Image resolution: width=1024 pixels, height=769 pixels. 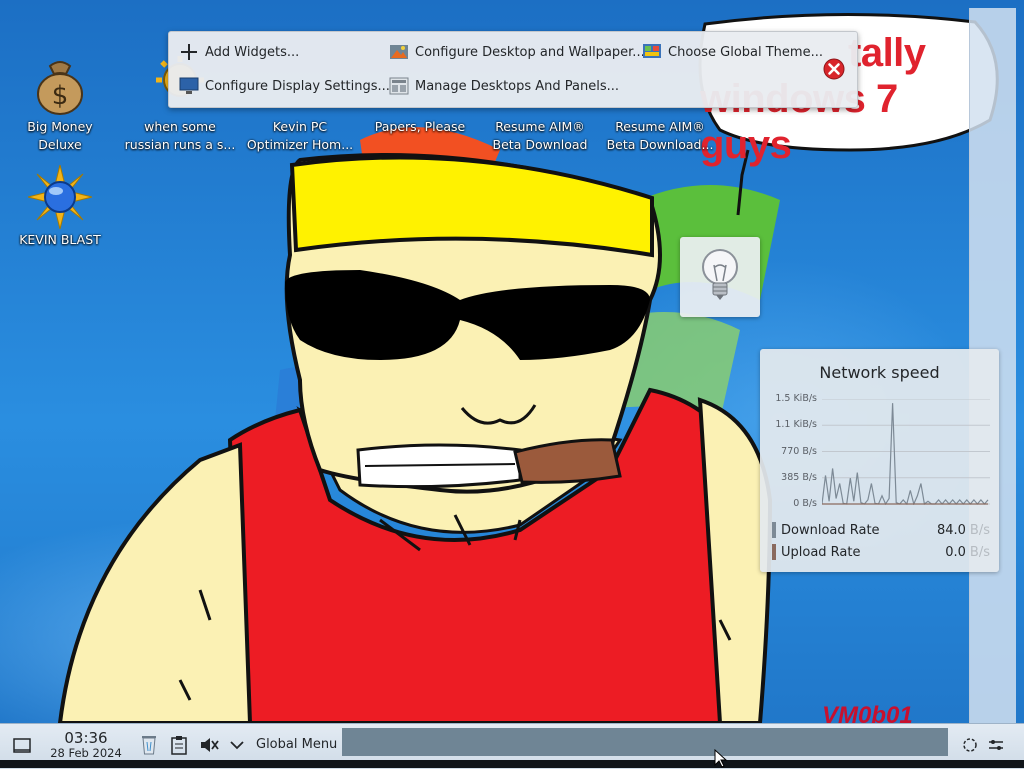 I want to click on upload-rate-value: 0.0, so click(x=955, y=552).